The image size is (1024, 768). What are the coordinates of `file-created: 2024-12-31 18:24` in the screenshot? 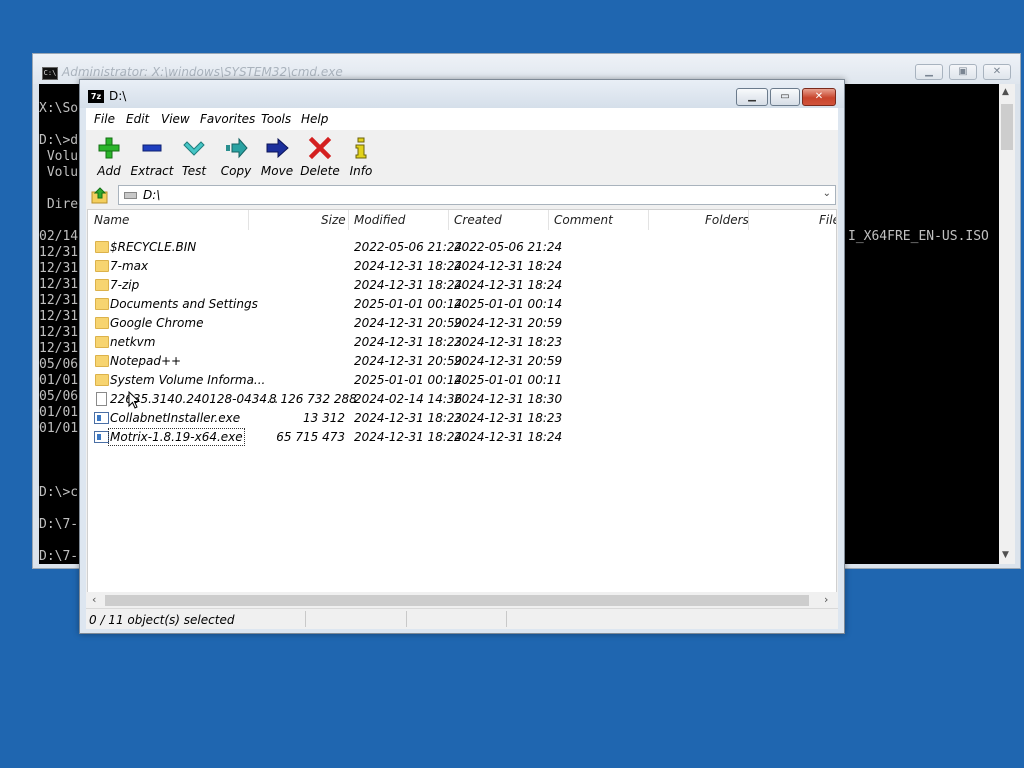 It's located at (508, 437).